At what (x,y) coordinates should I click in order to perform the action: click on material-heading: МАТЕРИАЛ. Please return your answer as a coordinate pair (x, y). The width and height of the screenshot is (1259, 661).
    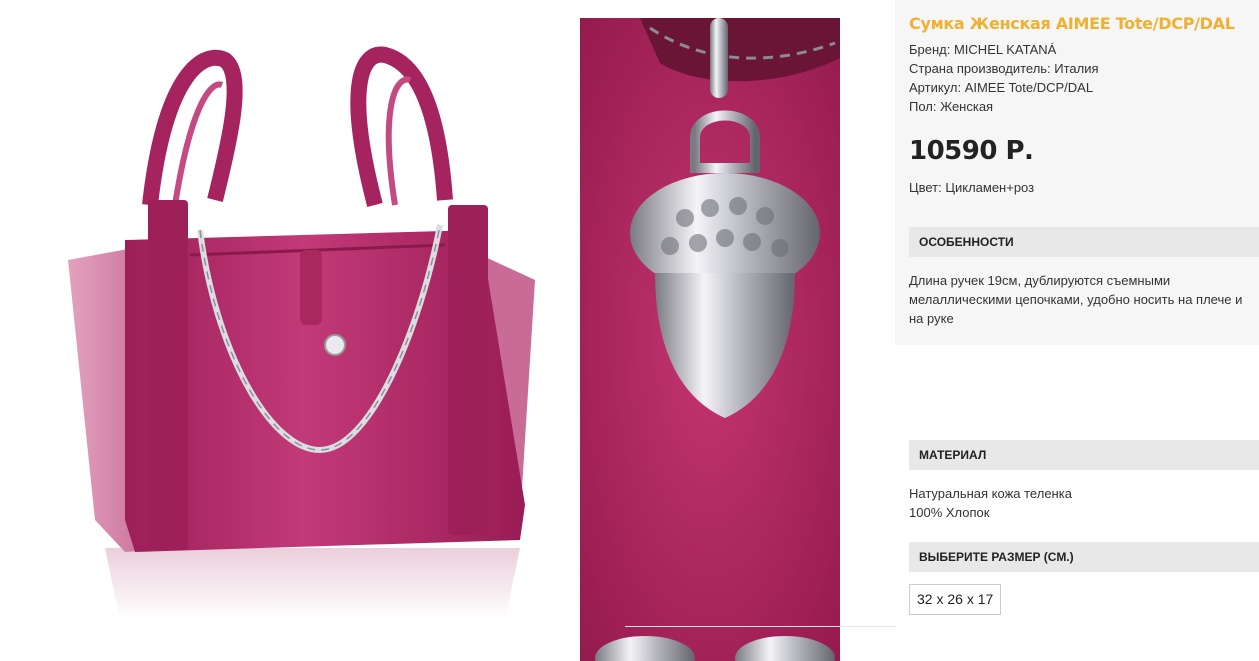
    Looking at the image, I should click on (1084, 455).